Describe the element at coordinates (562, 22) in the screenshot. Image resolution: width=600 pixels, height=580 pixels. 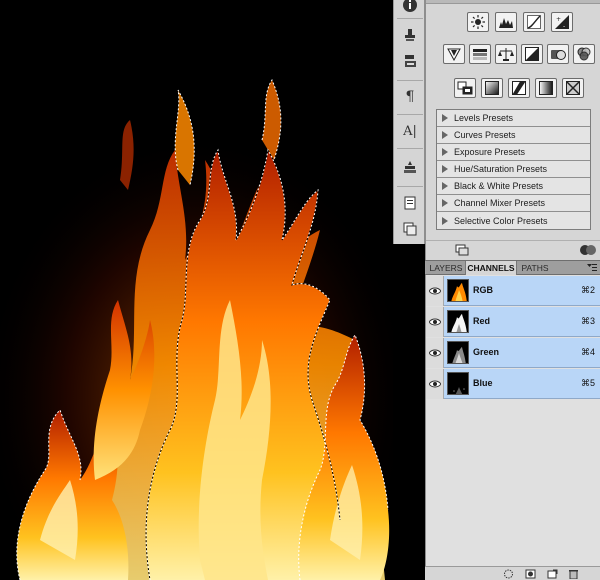
I see `exposure-icon: + -` at that location.